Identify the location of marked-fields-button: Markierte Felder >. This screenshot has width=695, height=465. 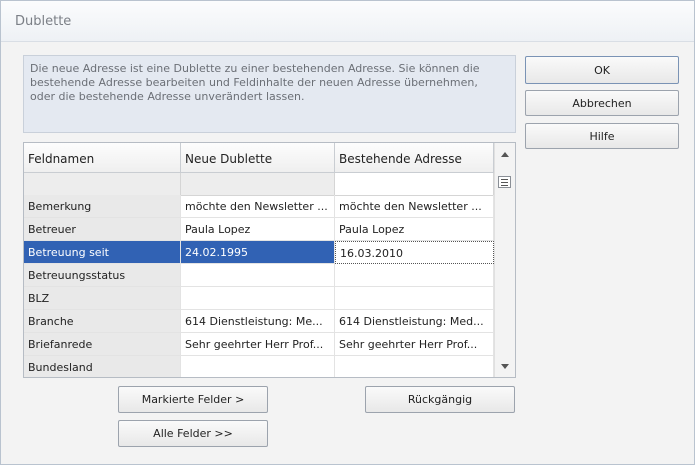
(193, 399).